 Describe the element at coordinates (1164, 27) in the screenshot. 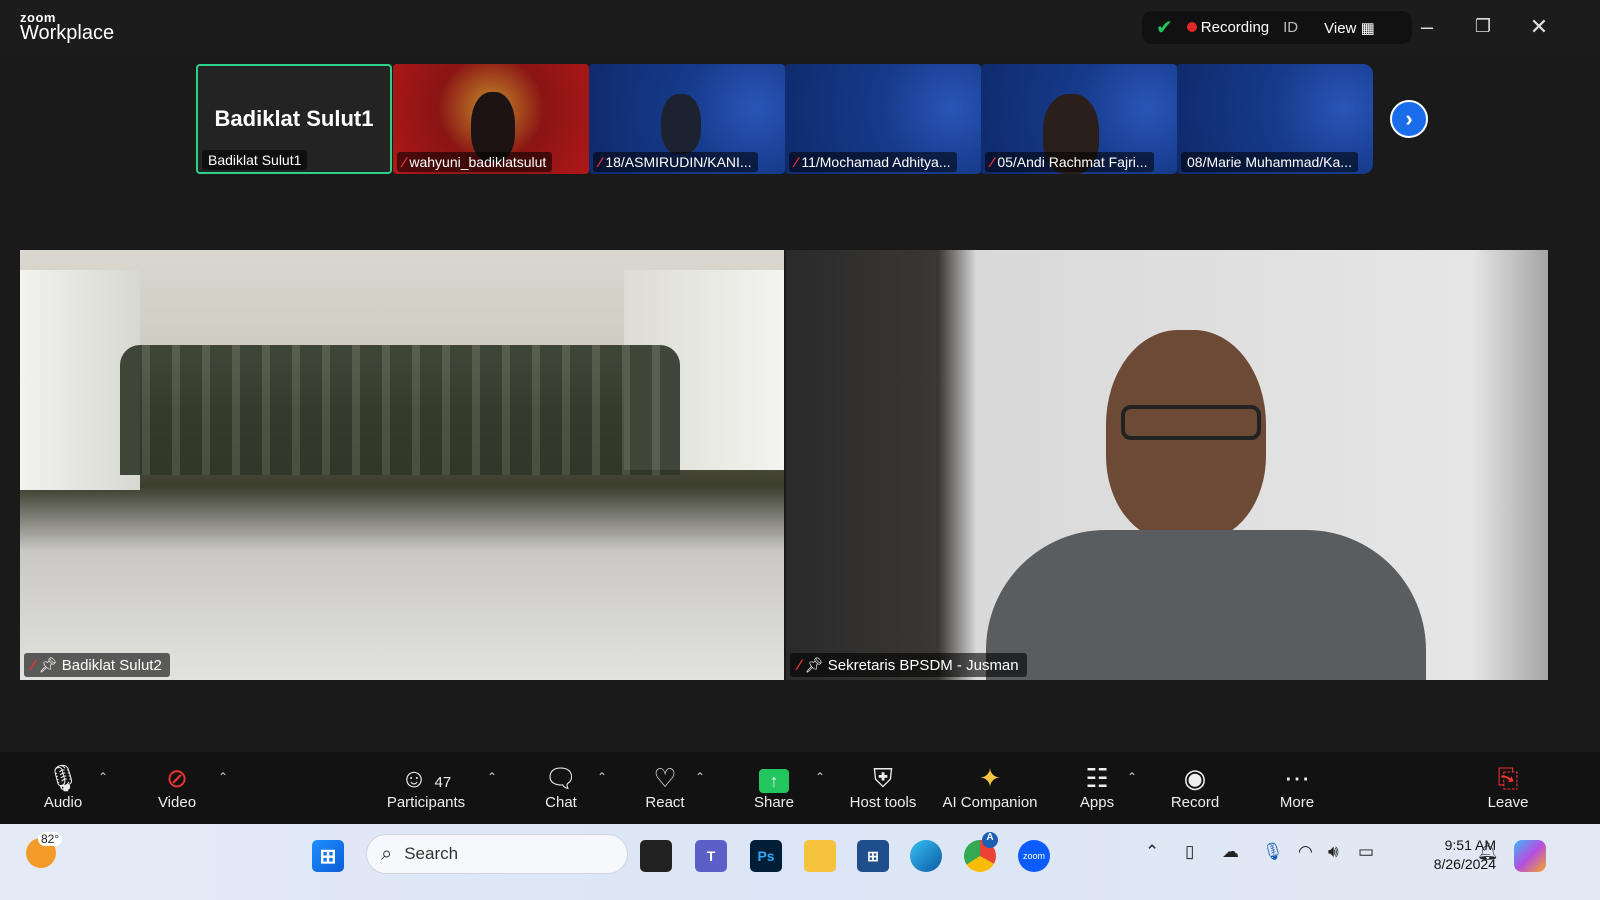

I see `shield-check-icon: ✔` at that location.